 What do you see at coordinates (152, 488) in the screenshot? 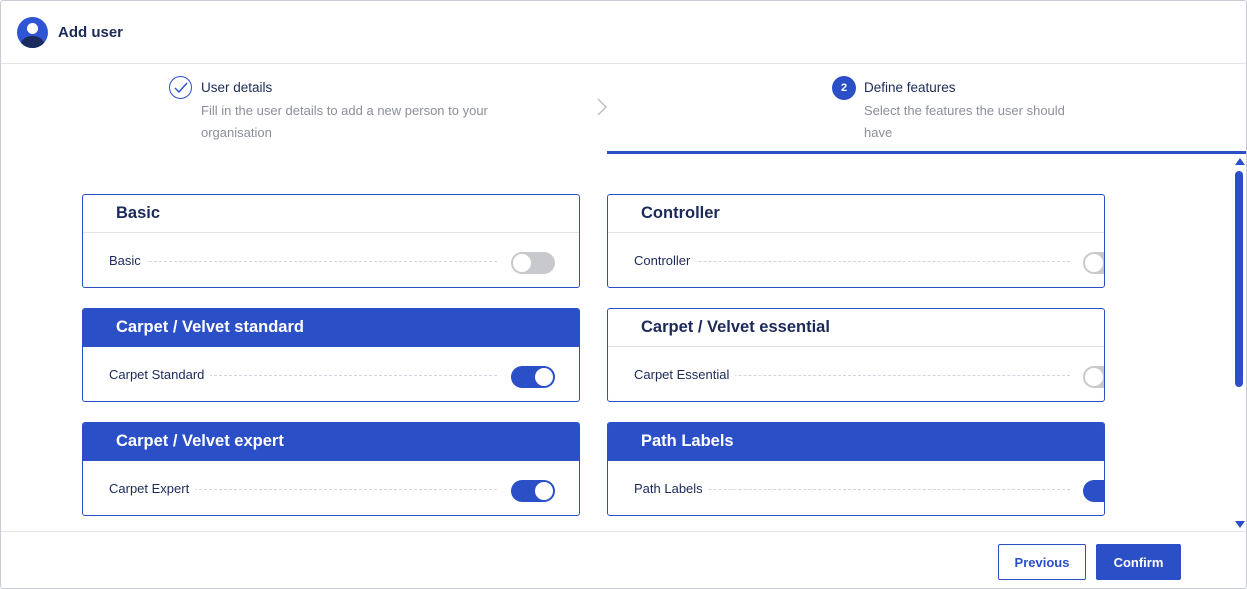
I see `feature-label: Carpet Expert` at bounding box center [152, 488].